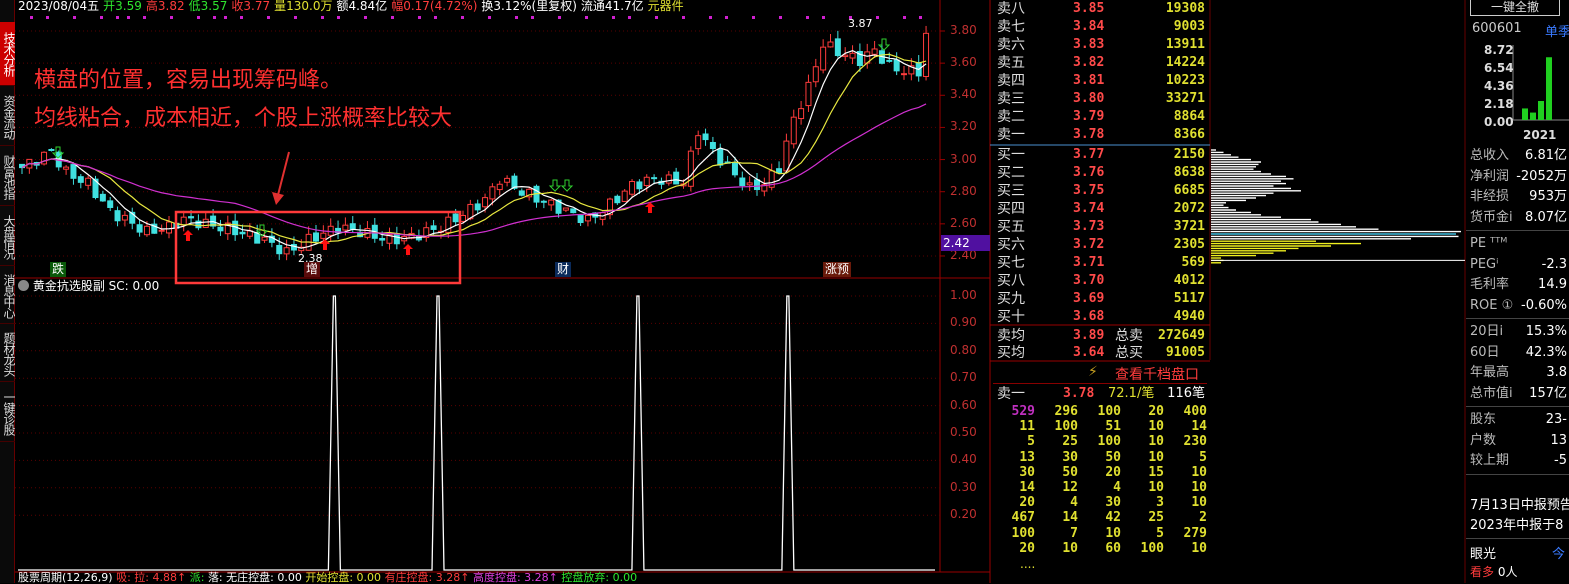  I want to click on level-label: 买三, so click(1011, 191).